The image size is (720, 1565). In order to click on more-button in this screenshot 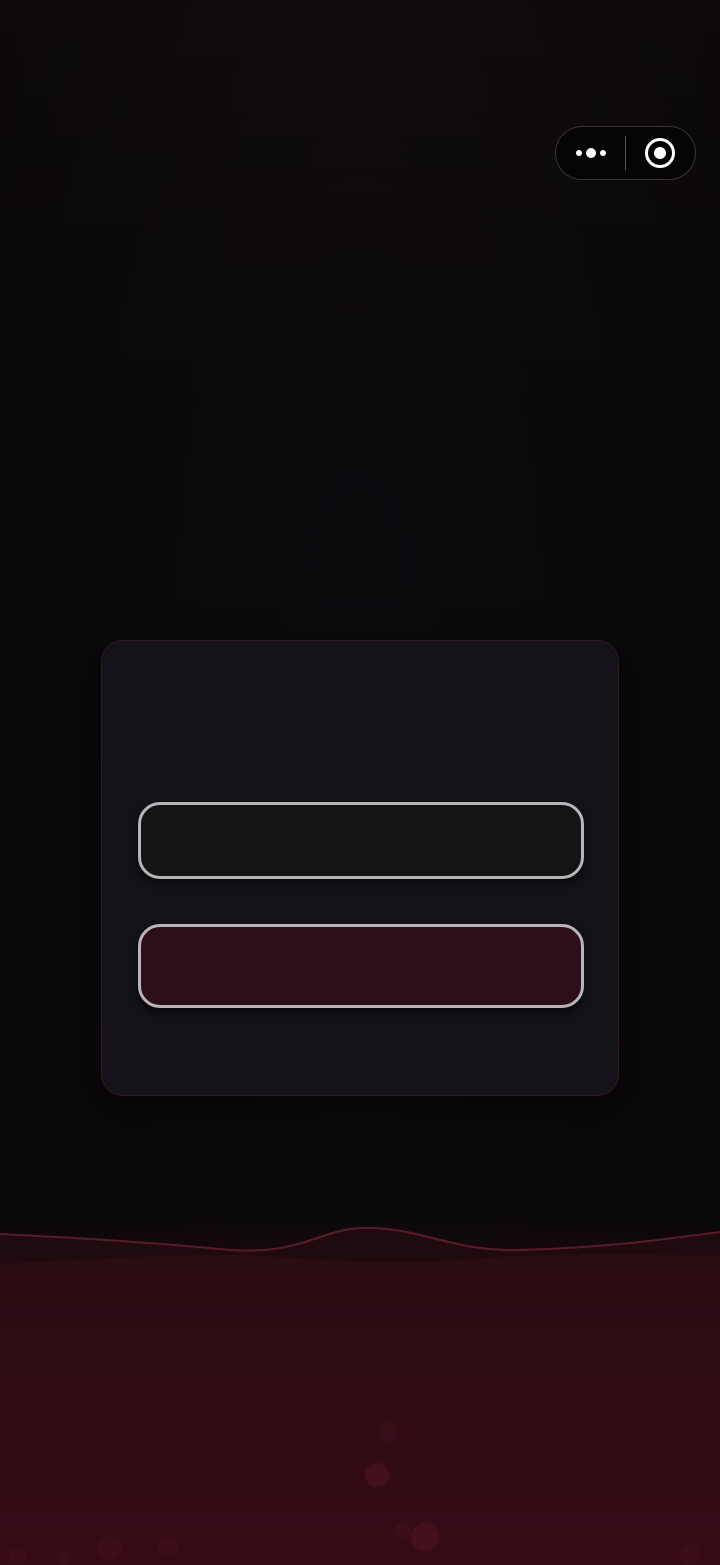, I will do `click(590, 153)`.